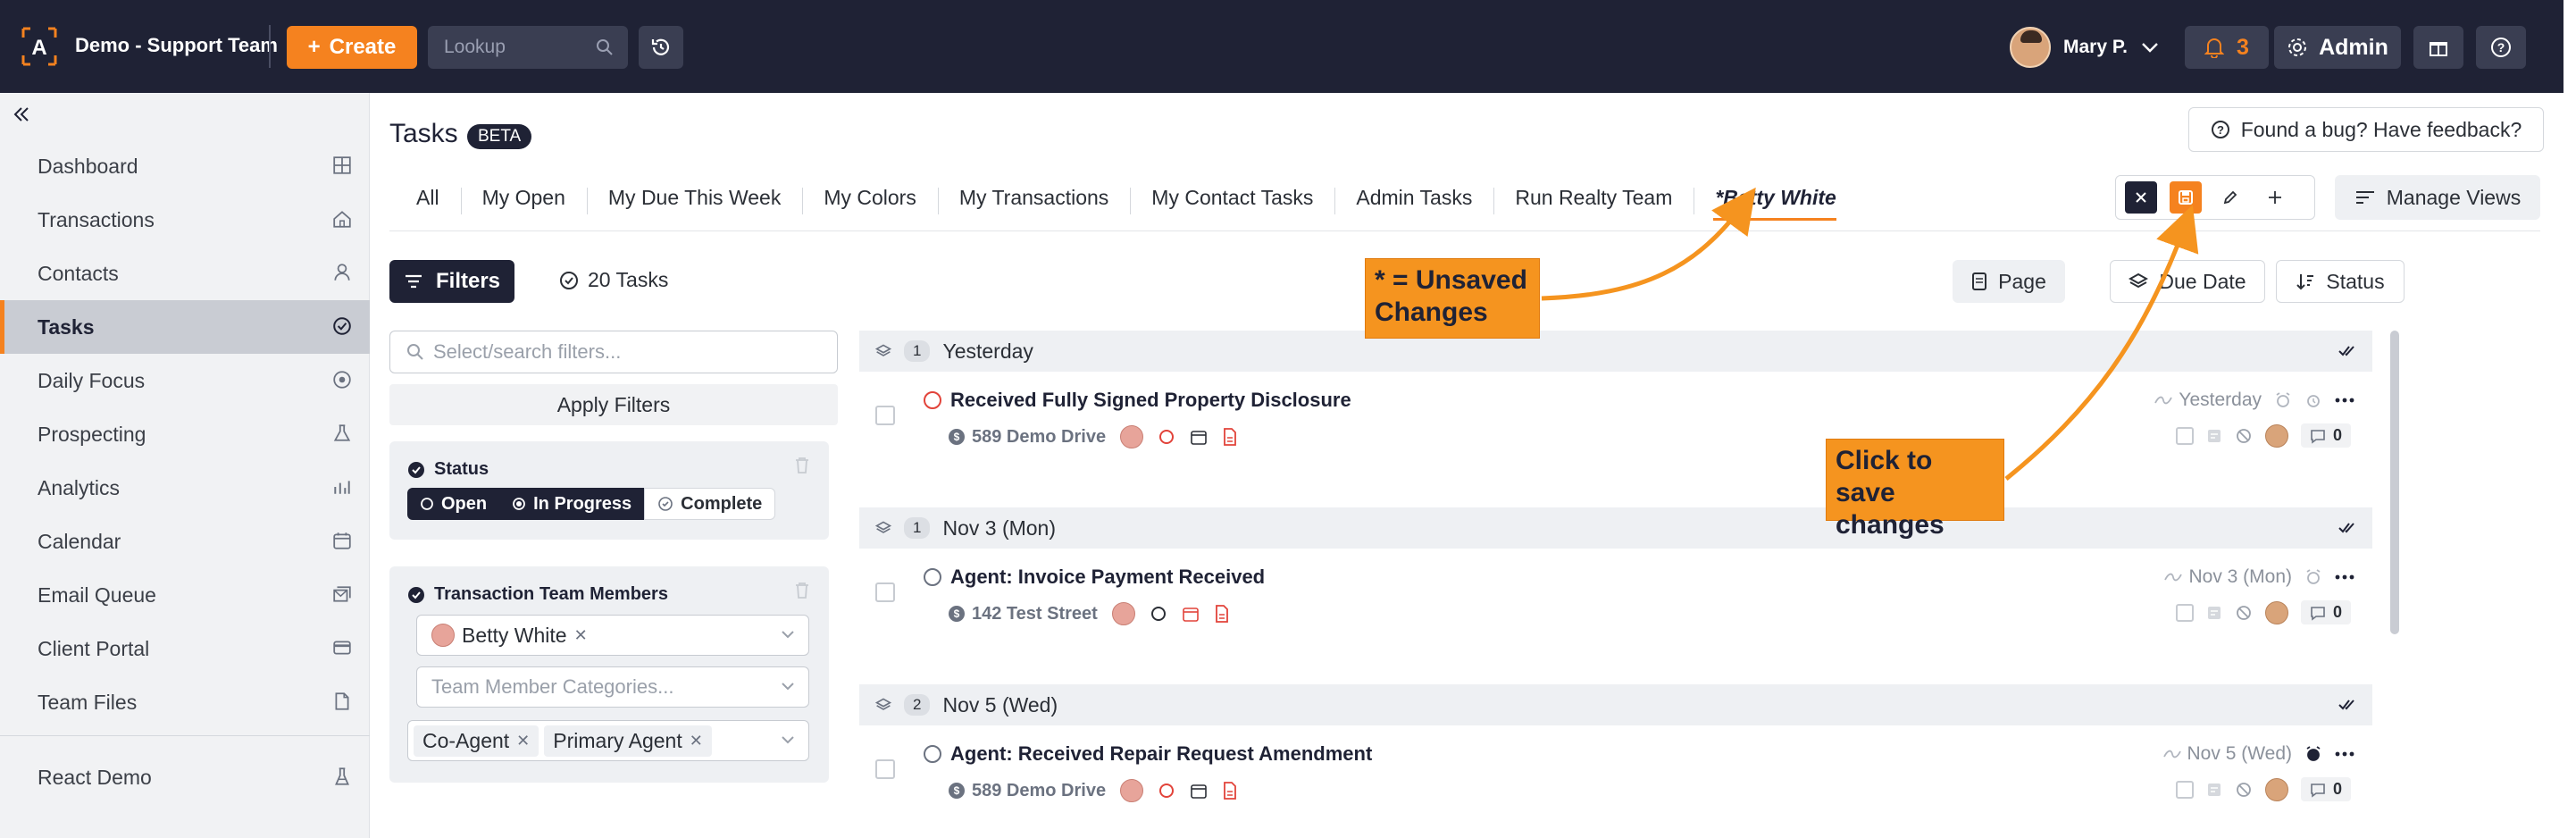 This screenshot has height=838, width=2576. I want to click on sidebar-item-contacts: Contacts, so click(185, 273).